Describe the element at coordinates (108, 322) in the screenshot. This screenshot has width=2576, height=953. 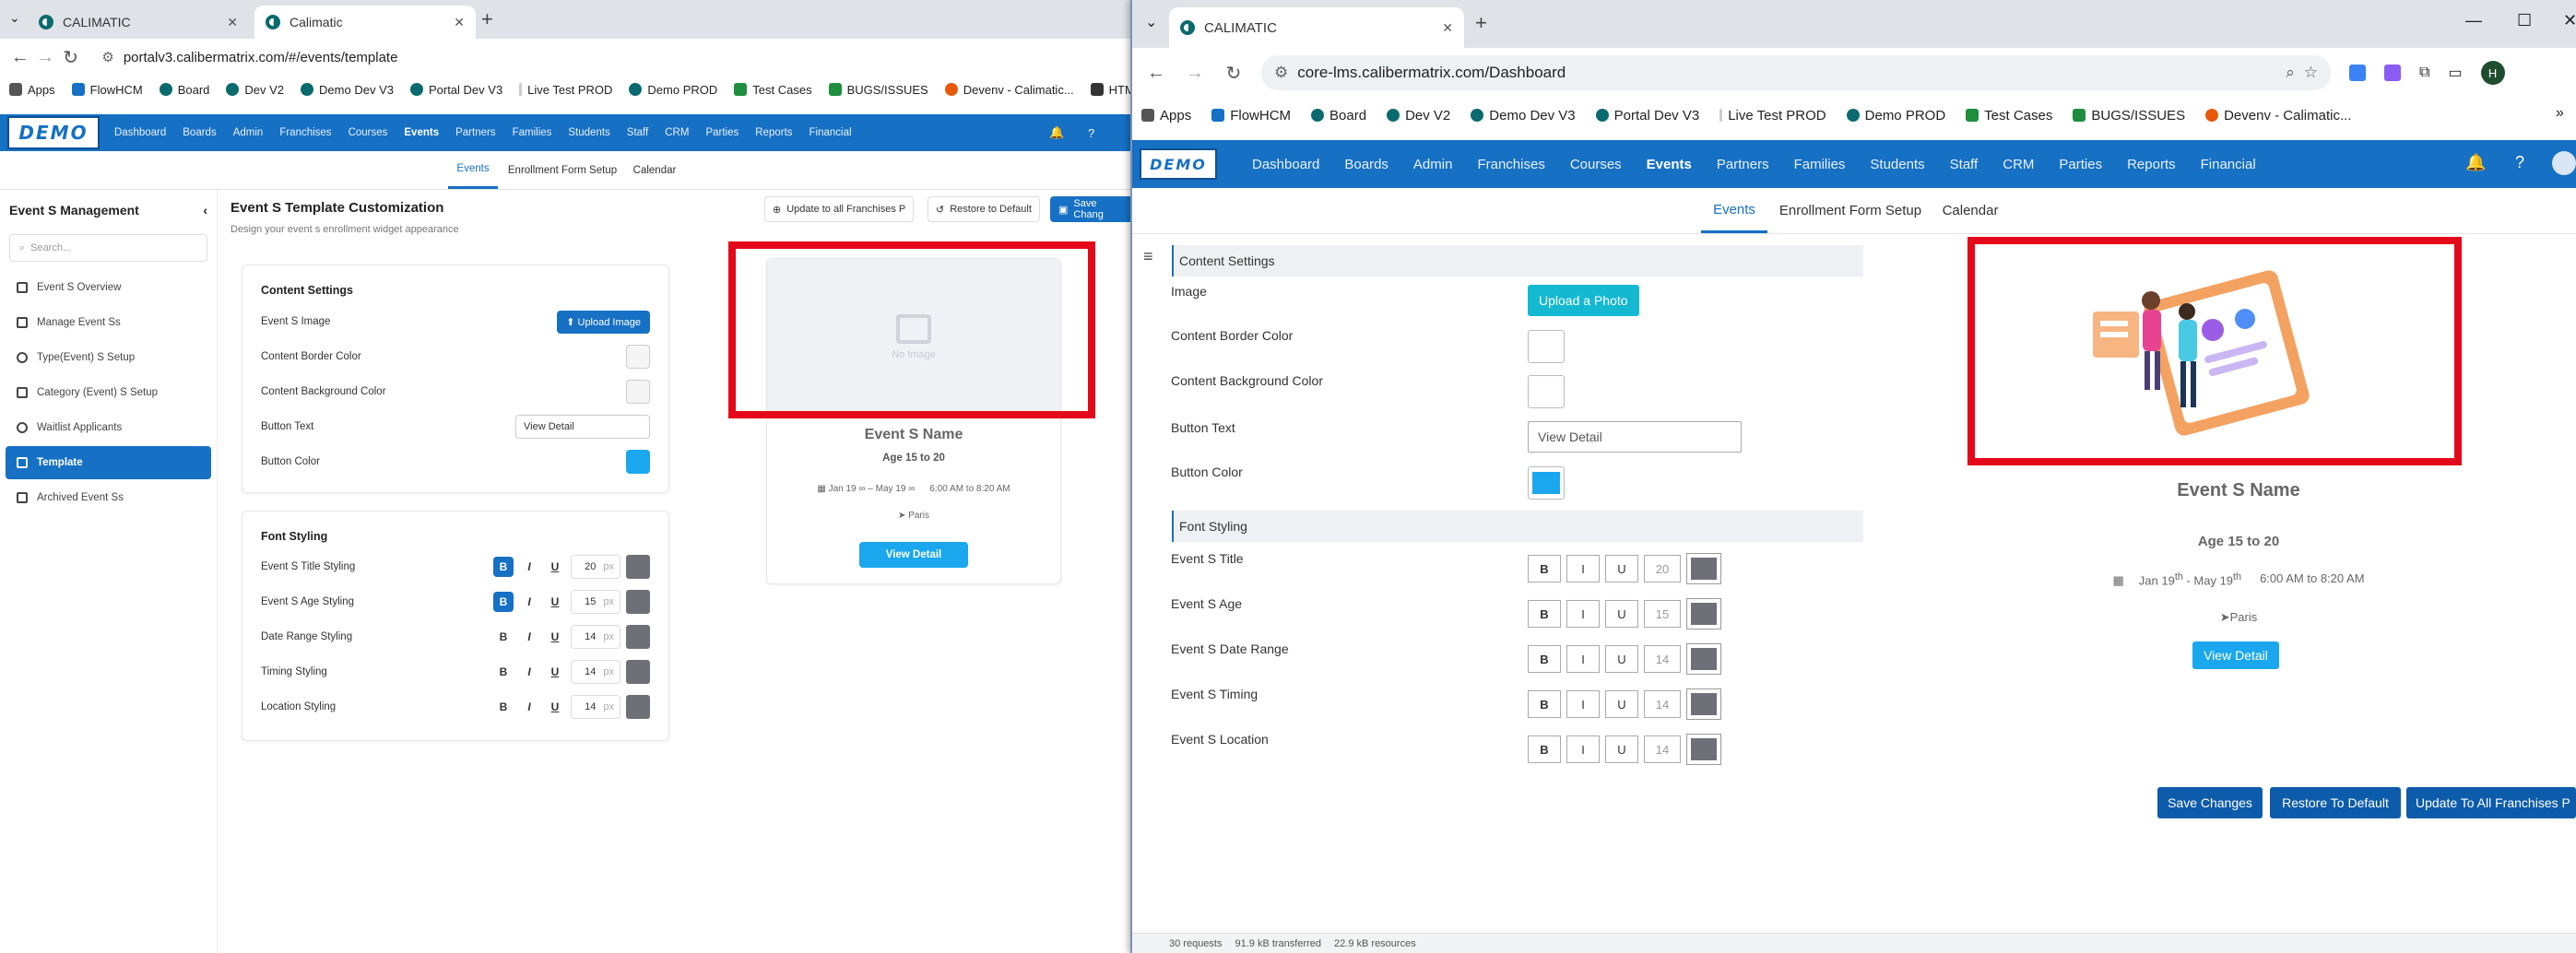
I see `sidebar-item-manage-events: Manage Event Ss` at that location.